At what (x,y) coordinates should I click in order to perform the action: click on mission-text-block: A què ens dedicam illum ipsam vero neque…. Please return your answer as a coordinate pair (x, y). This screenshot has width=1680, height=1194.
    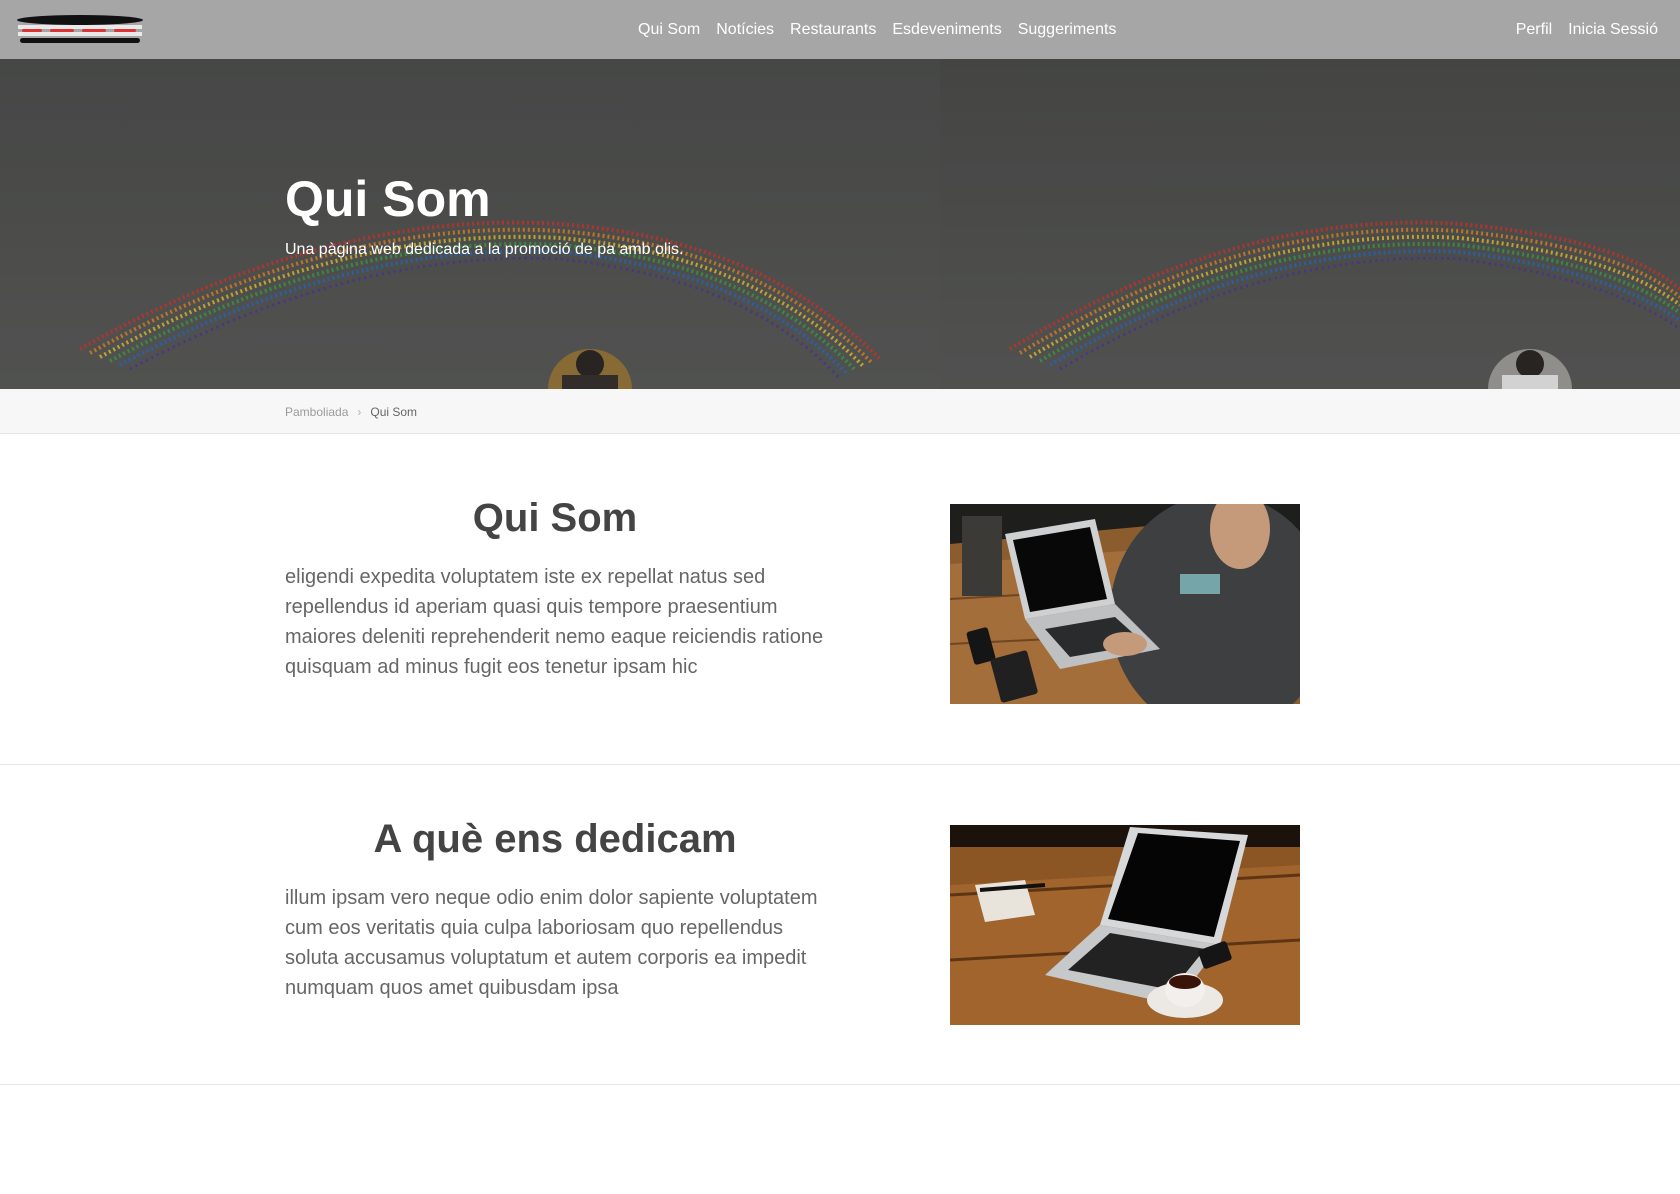
    Looking at the image, I should click on (555, 909).